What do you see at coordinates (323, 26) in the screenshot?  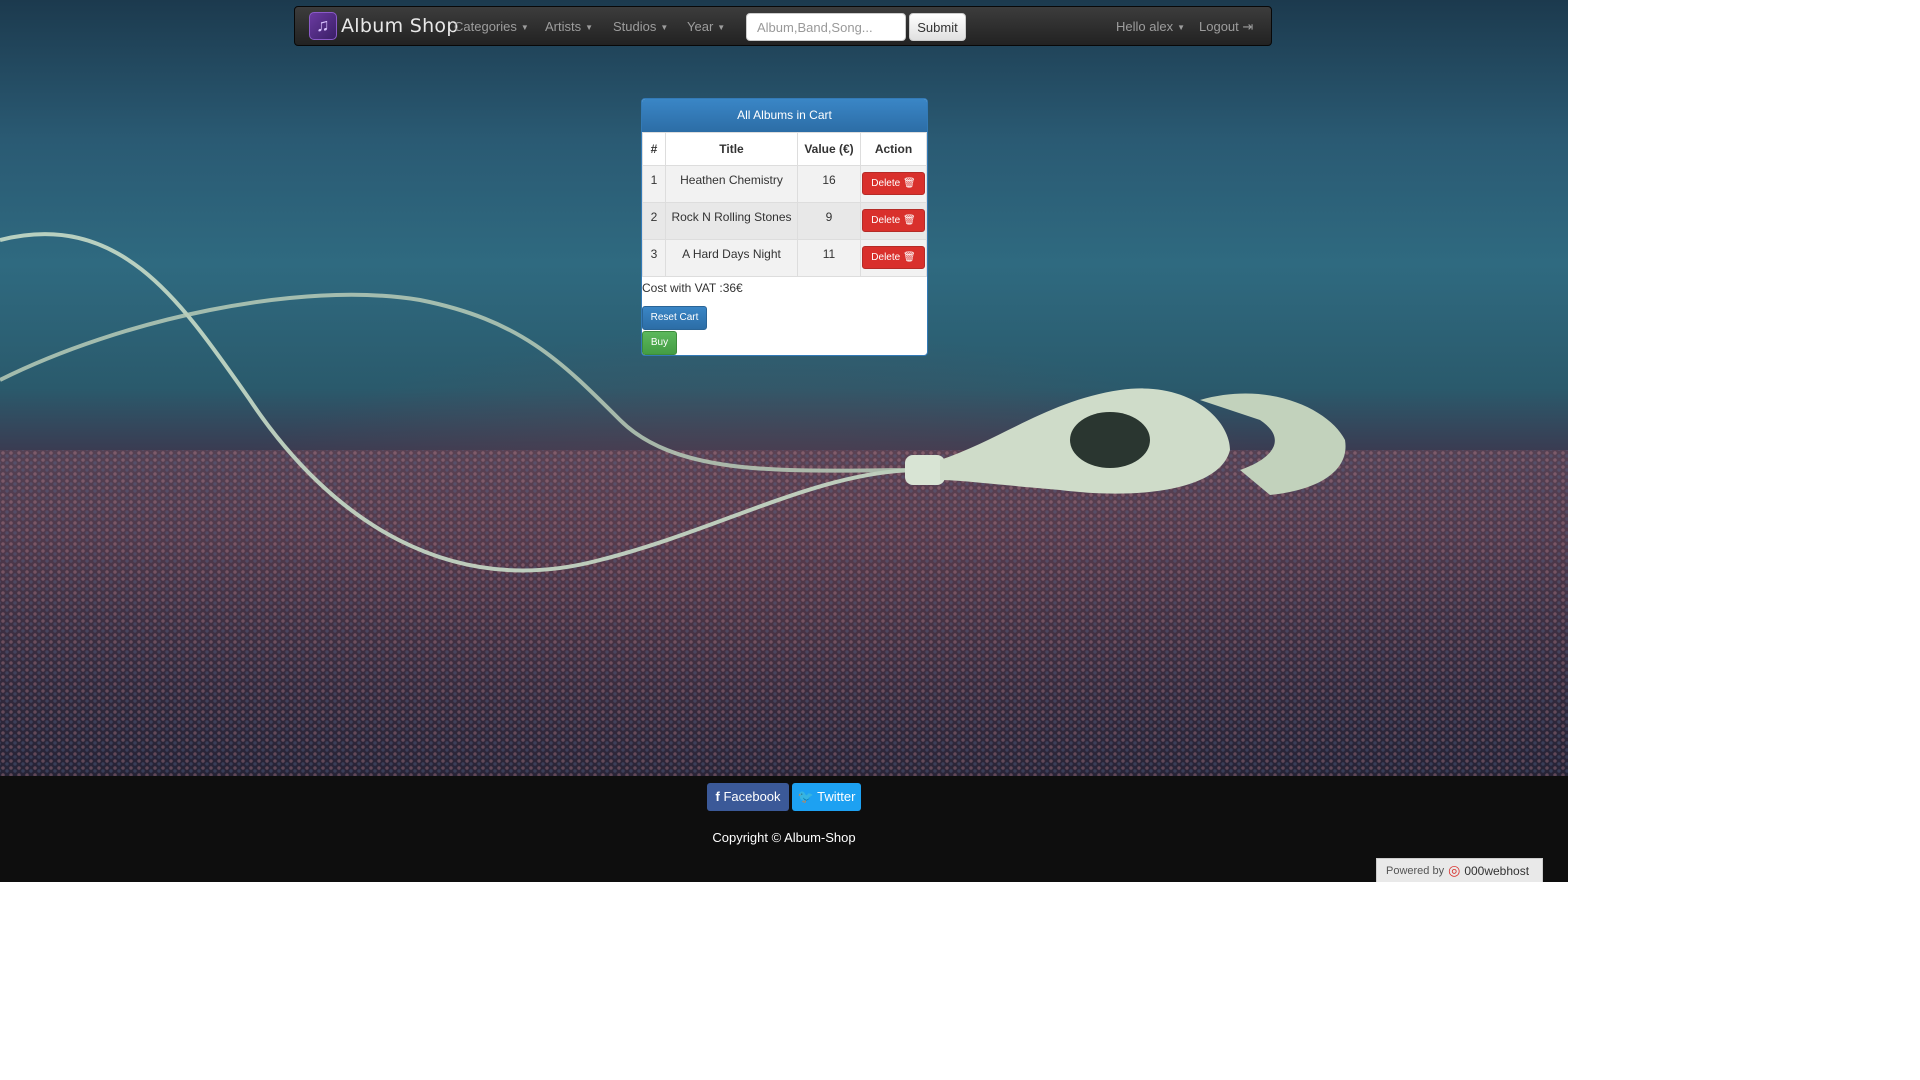 I see `music-note-icon` at bounding box center [323, 26].